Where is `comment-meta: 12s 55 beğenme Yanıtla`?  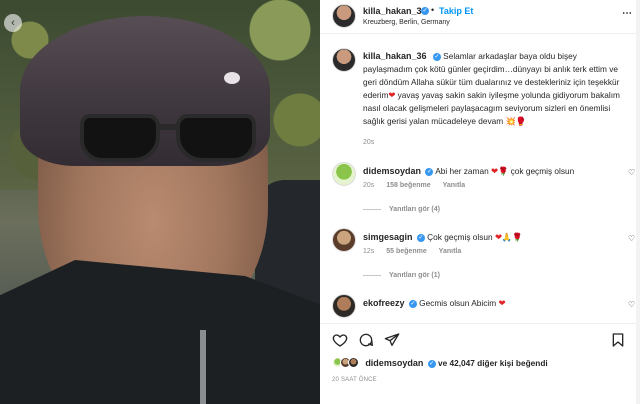
comment-meta: 12s 55 beğenme Yanıtla is located at coordinates (417, 251).